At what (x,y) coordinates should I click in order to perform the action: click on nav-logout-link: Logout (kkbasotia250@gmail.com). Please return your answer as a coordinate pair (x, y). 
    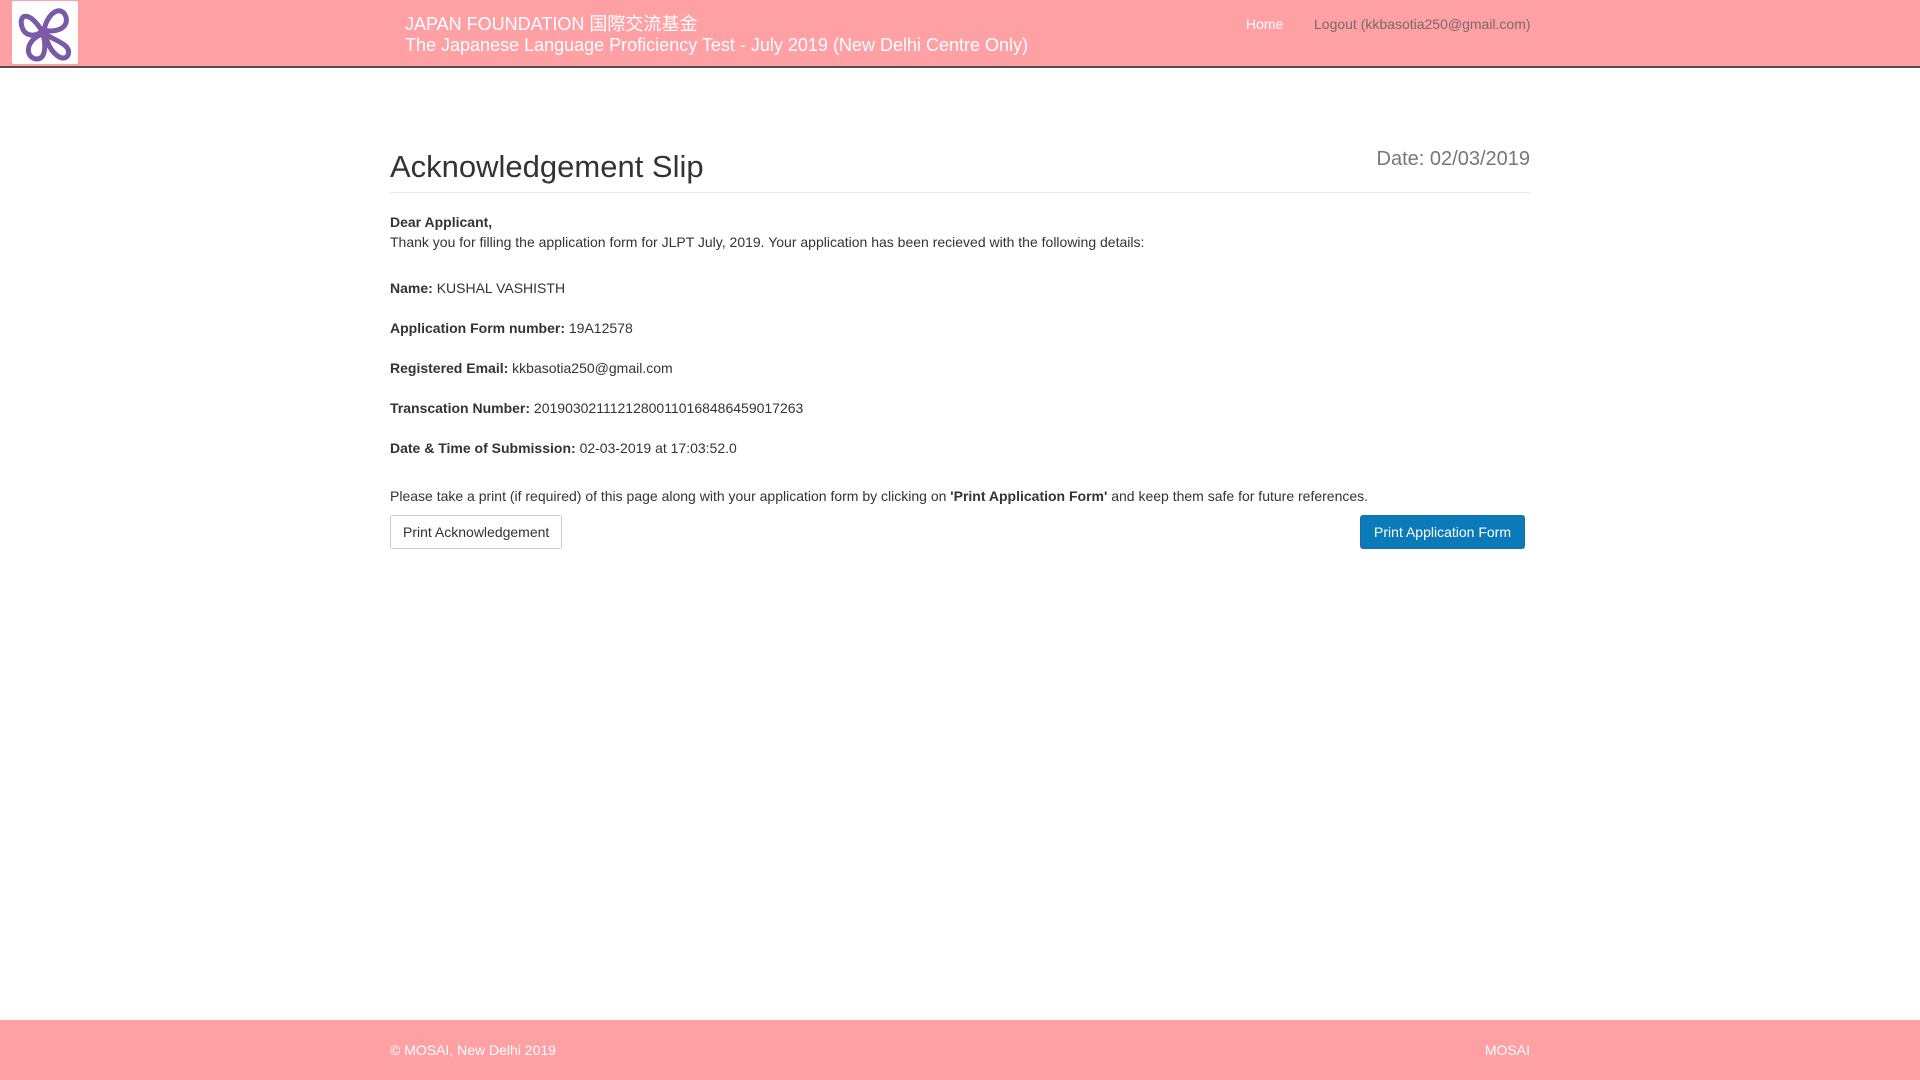
    Looking at the image, I should click on (1422, 24).